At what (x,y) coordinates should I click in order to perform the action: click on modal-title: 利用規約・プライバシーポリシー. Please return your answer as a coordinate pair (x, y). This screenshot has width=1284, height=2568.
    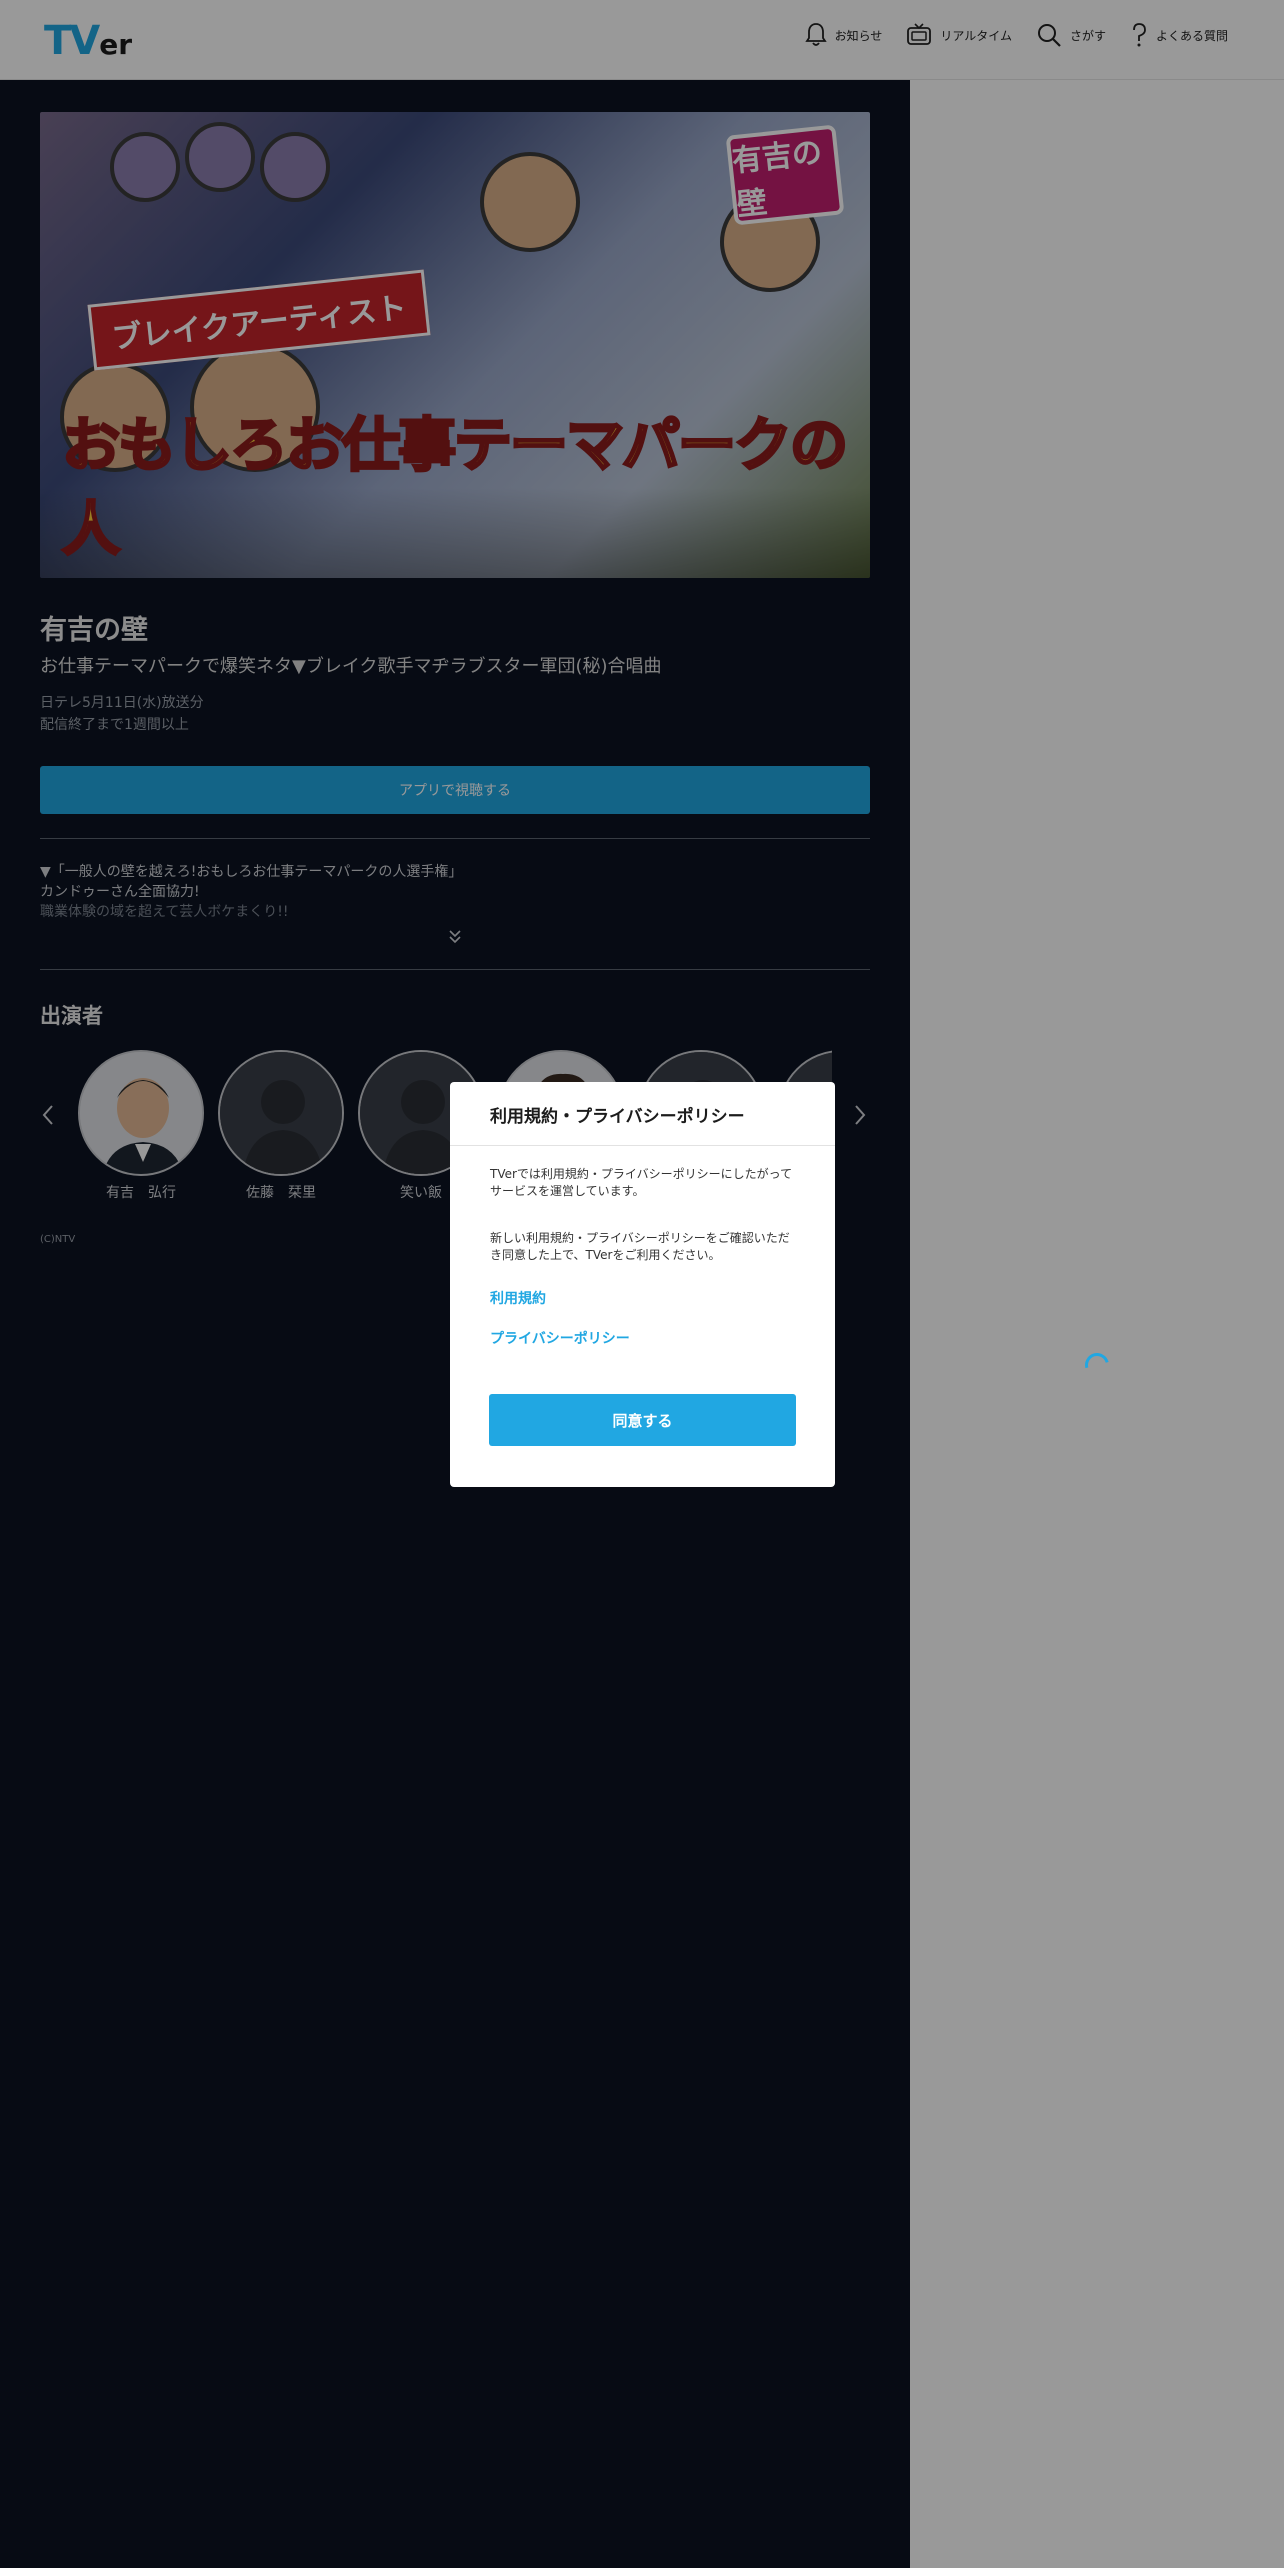
    Looking at the image, I should click on (642, 1114).